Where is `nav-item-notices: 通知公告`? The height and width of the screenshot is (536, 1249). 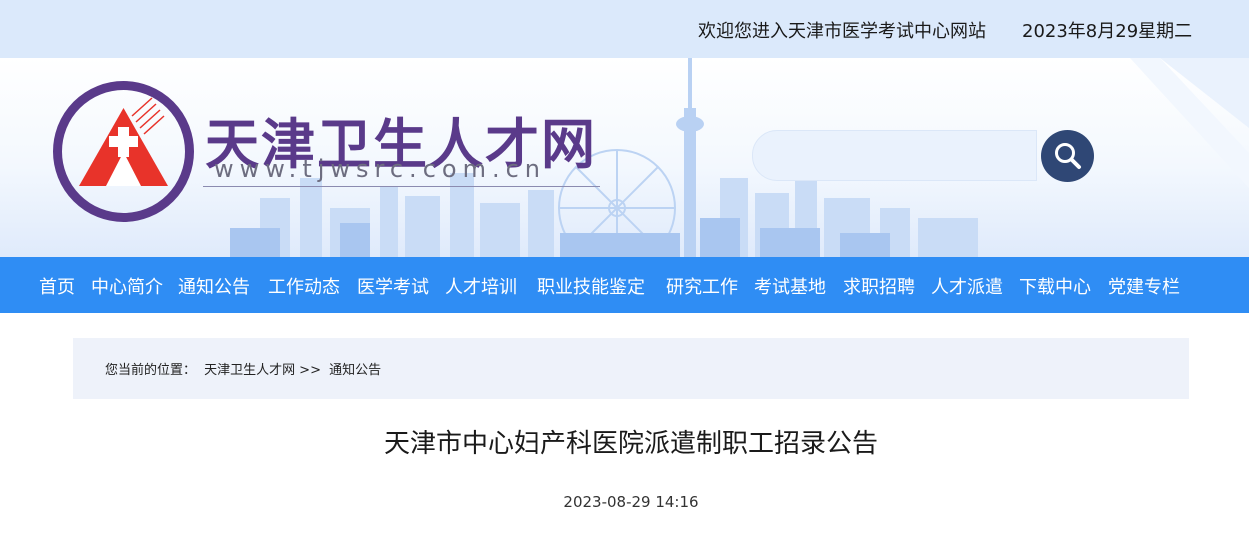
nav-item-notices: 通知公告 is located at coordinates (214, 286).